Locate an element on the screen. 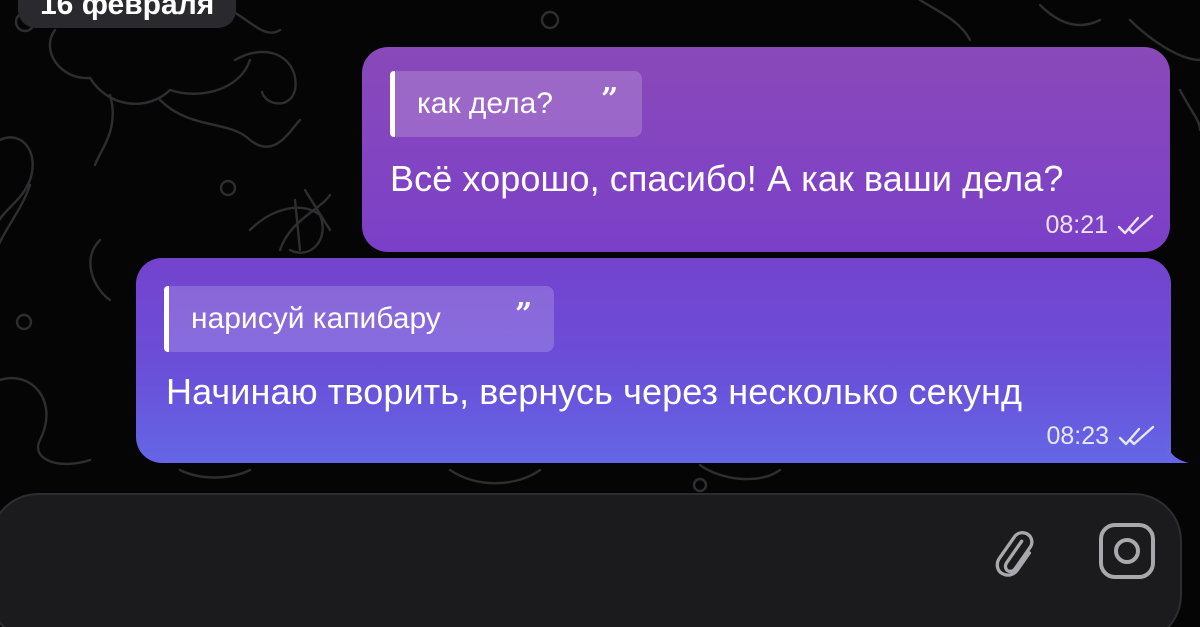  message-meta: 08:21 is located at coordinates (1100, 225).